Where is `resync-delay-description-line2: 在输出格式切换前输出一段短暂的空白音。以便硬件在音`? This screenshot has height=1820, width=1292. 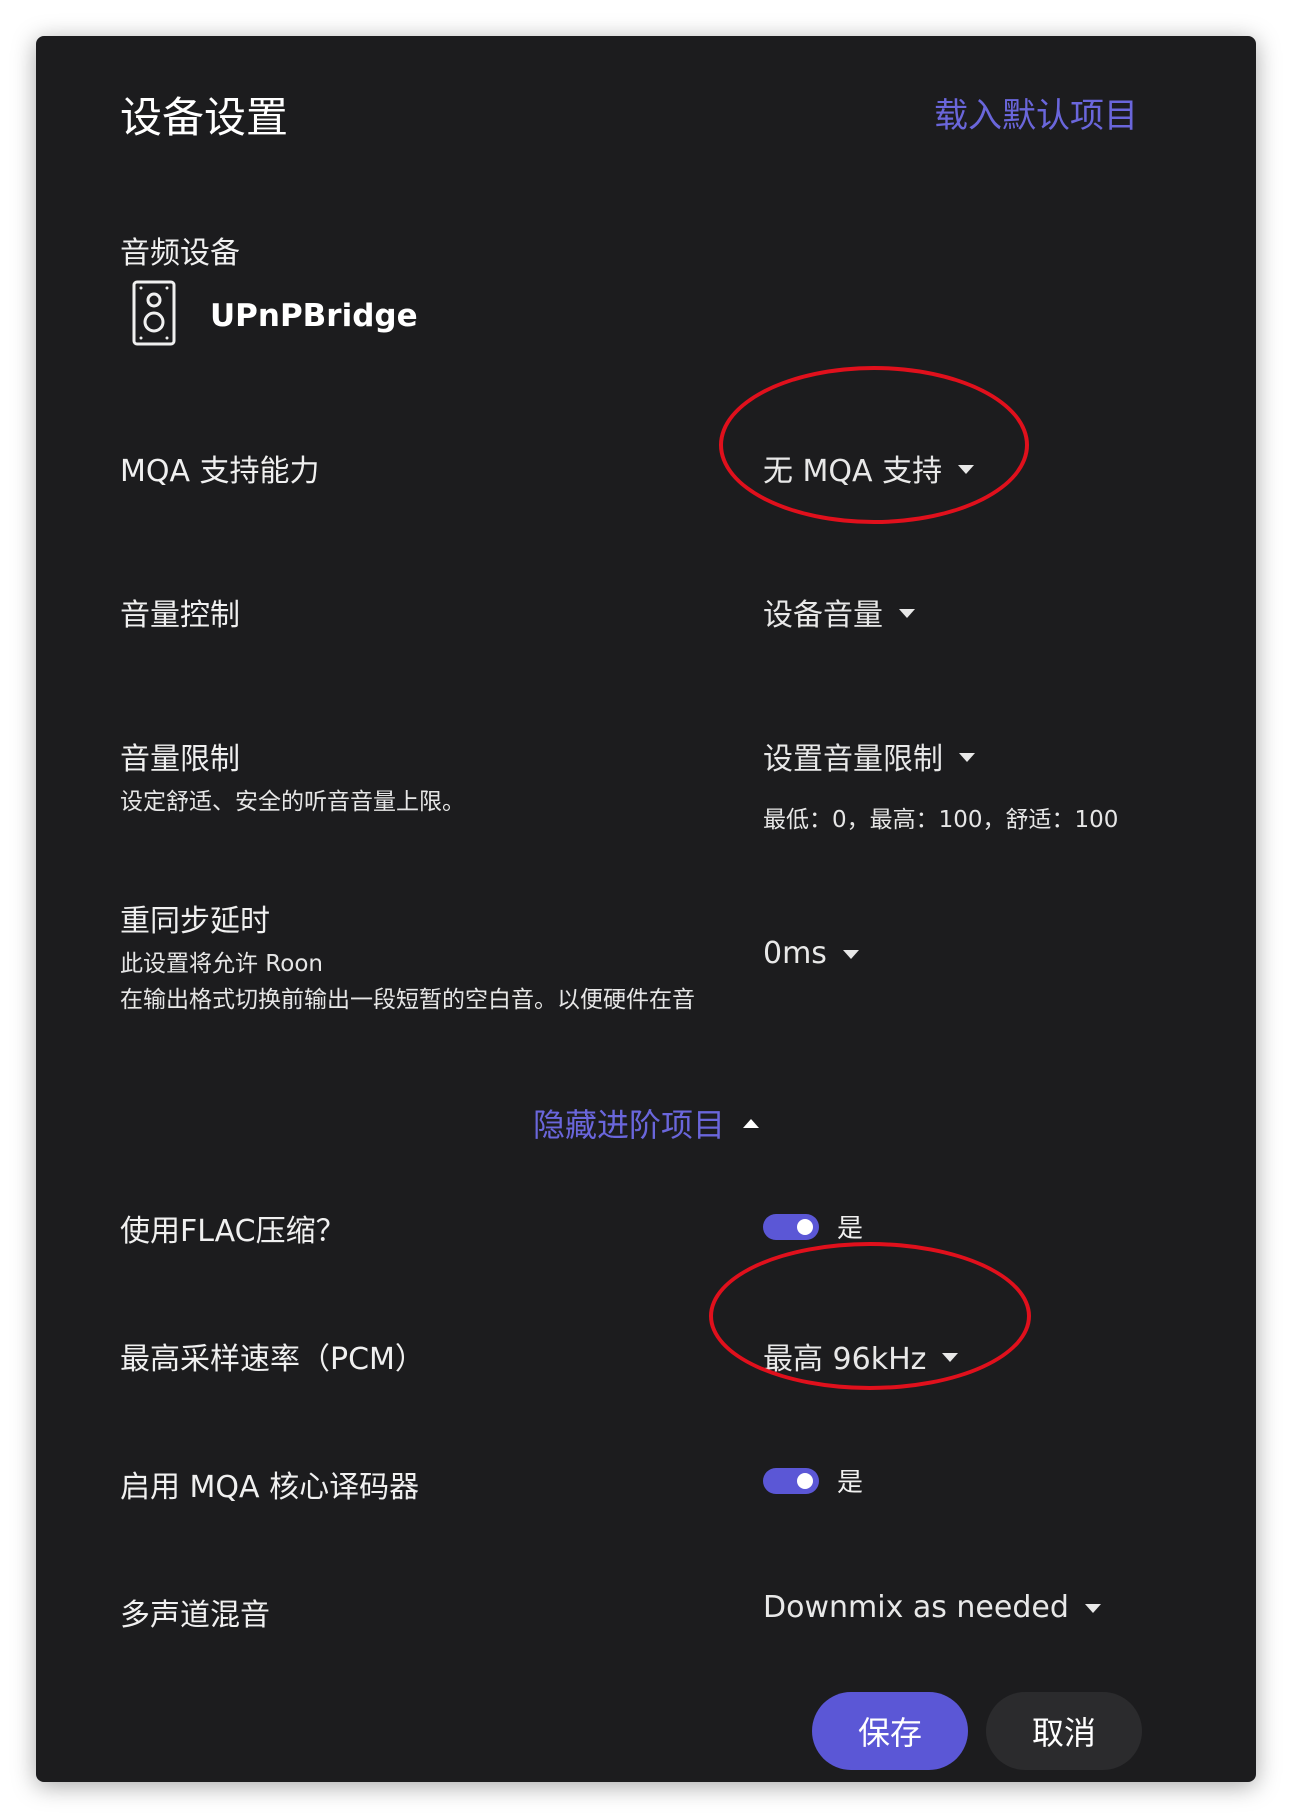
resync-delay-description-line2: 在输出格式切换前输出一段短暂的空白音。以便硬件在音 is located at coordinates (407, 1000).